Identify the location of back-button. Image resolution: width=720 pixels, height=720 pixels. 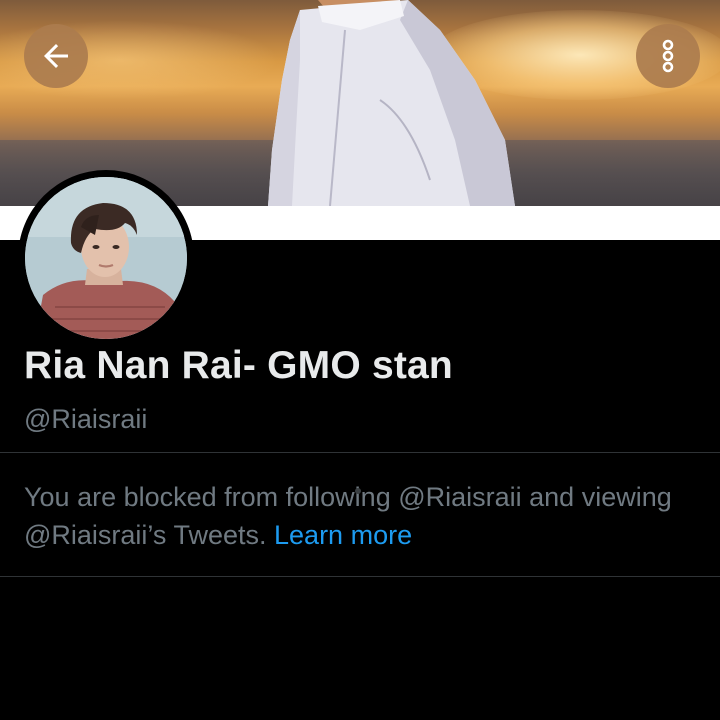
(56, 56).